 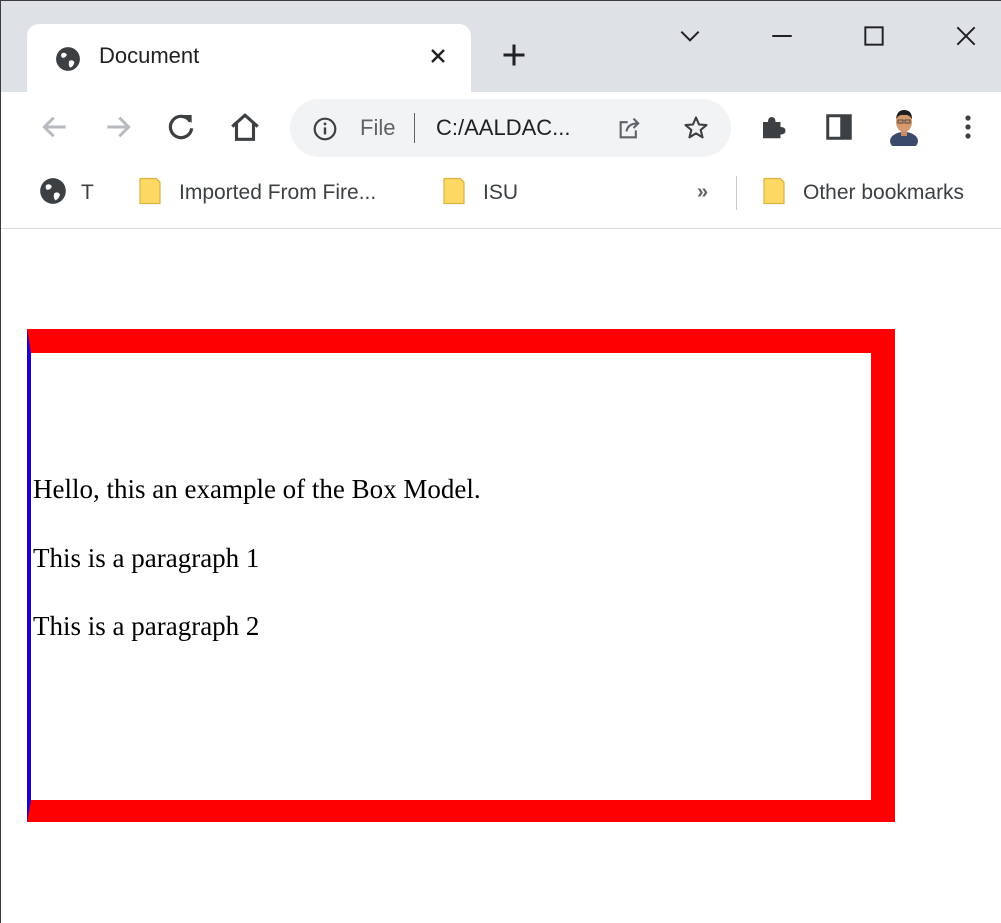 I want to click on minimize-icon, so click(x=782, y=38).